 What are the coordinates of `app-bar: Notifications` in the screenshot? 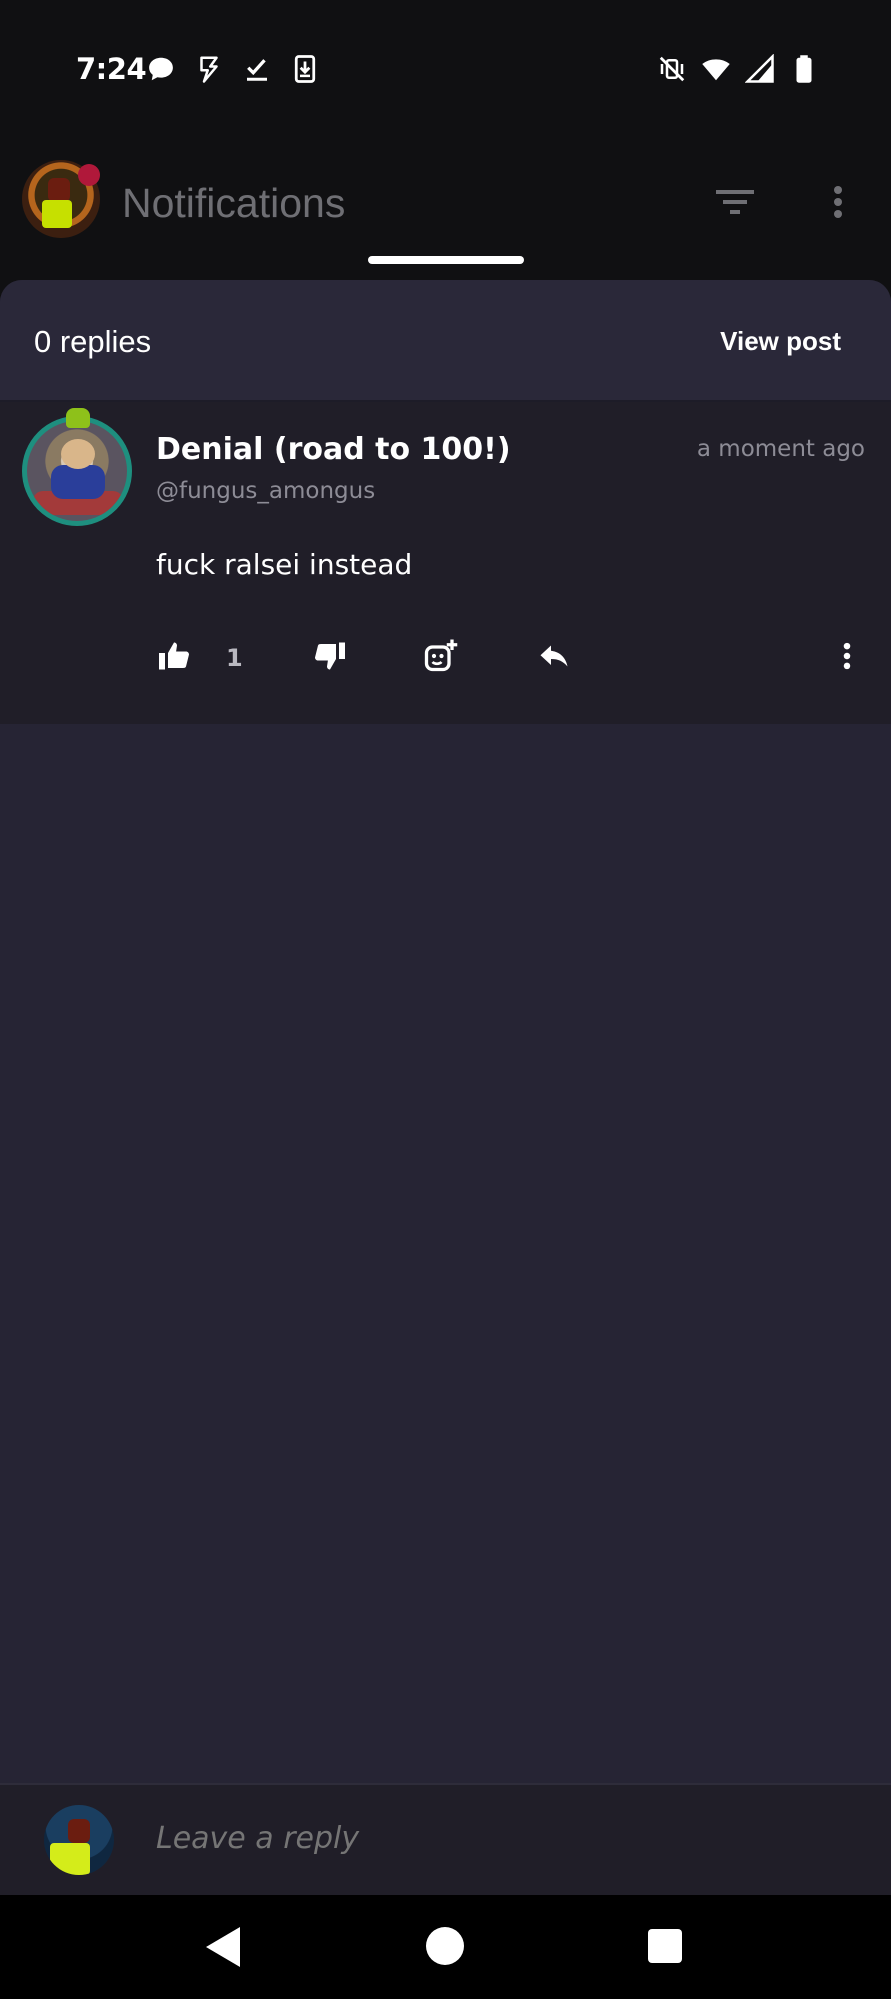 It's located at (445, 210).